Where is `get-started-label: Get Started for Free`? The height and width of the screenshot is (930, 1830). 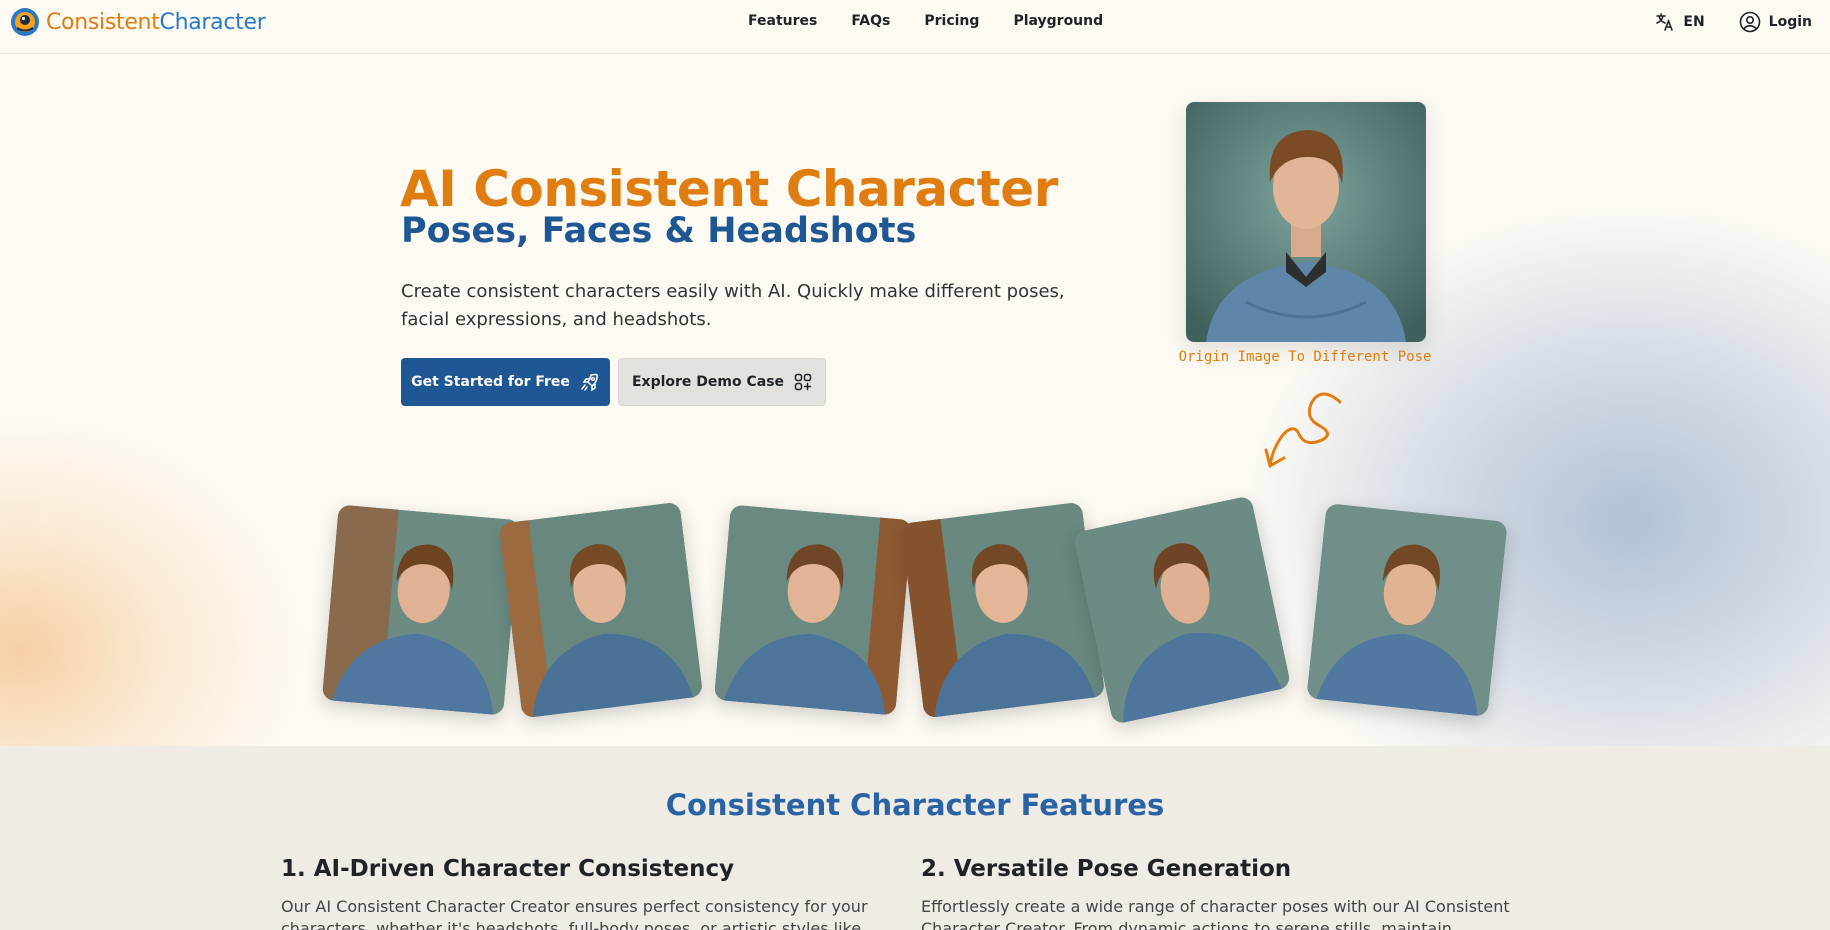 get-started-label: Get Started for Free is located at coordinates (490, 382).